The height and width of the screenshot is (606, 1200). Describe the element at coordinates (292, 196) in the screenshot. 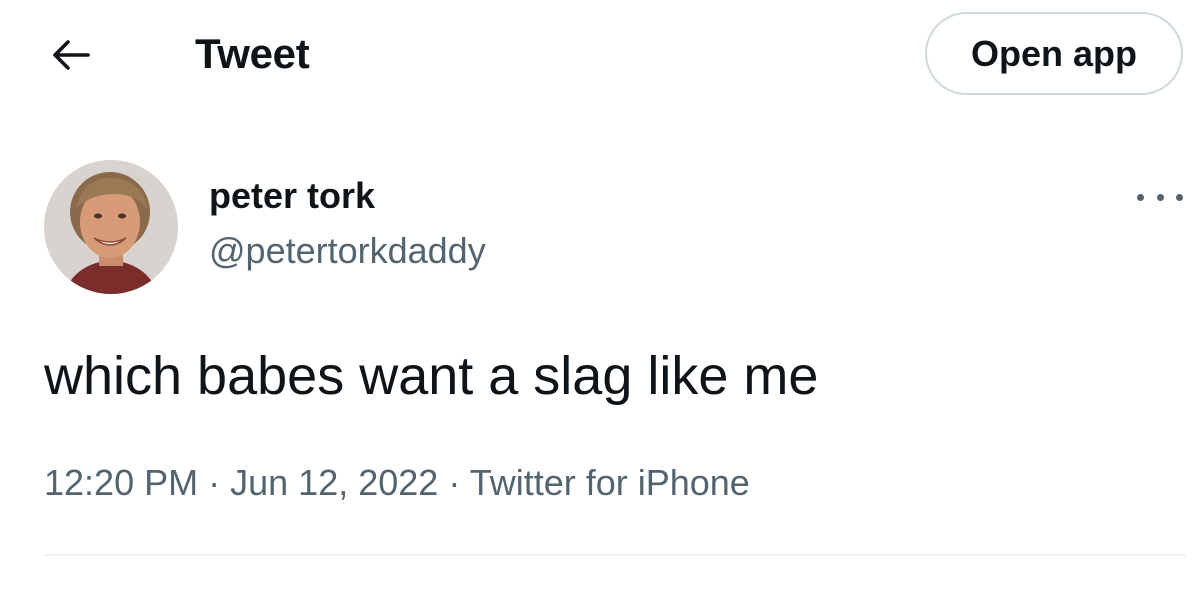

I see `display-name: peter tork` at that location.